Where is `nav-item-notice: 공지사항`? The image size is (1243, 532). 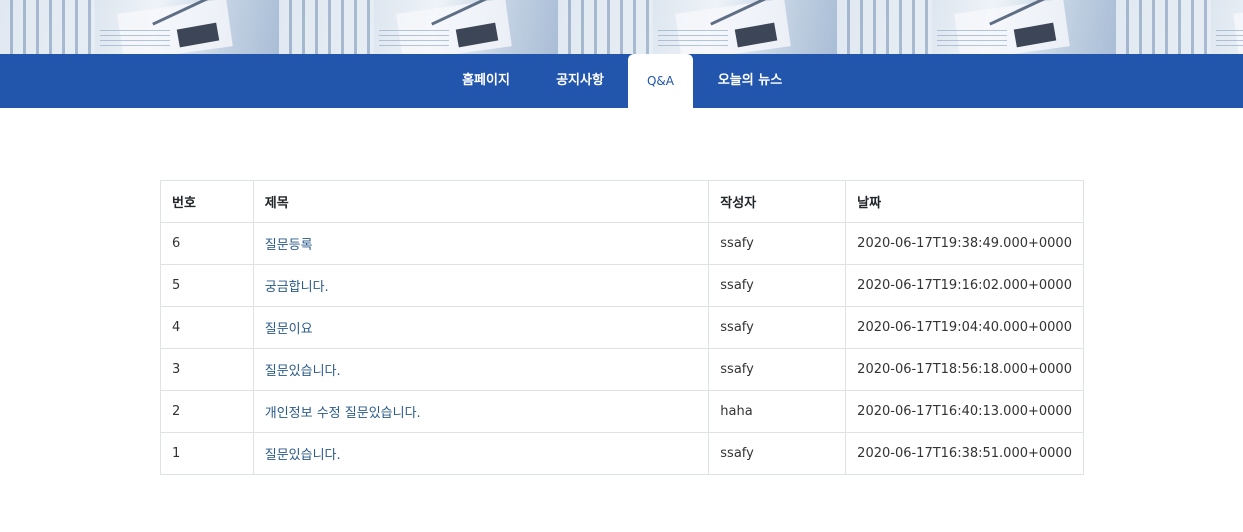
nav-item-notice: 공지사항 is located at coordinates (580, 81).